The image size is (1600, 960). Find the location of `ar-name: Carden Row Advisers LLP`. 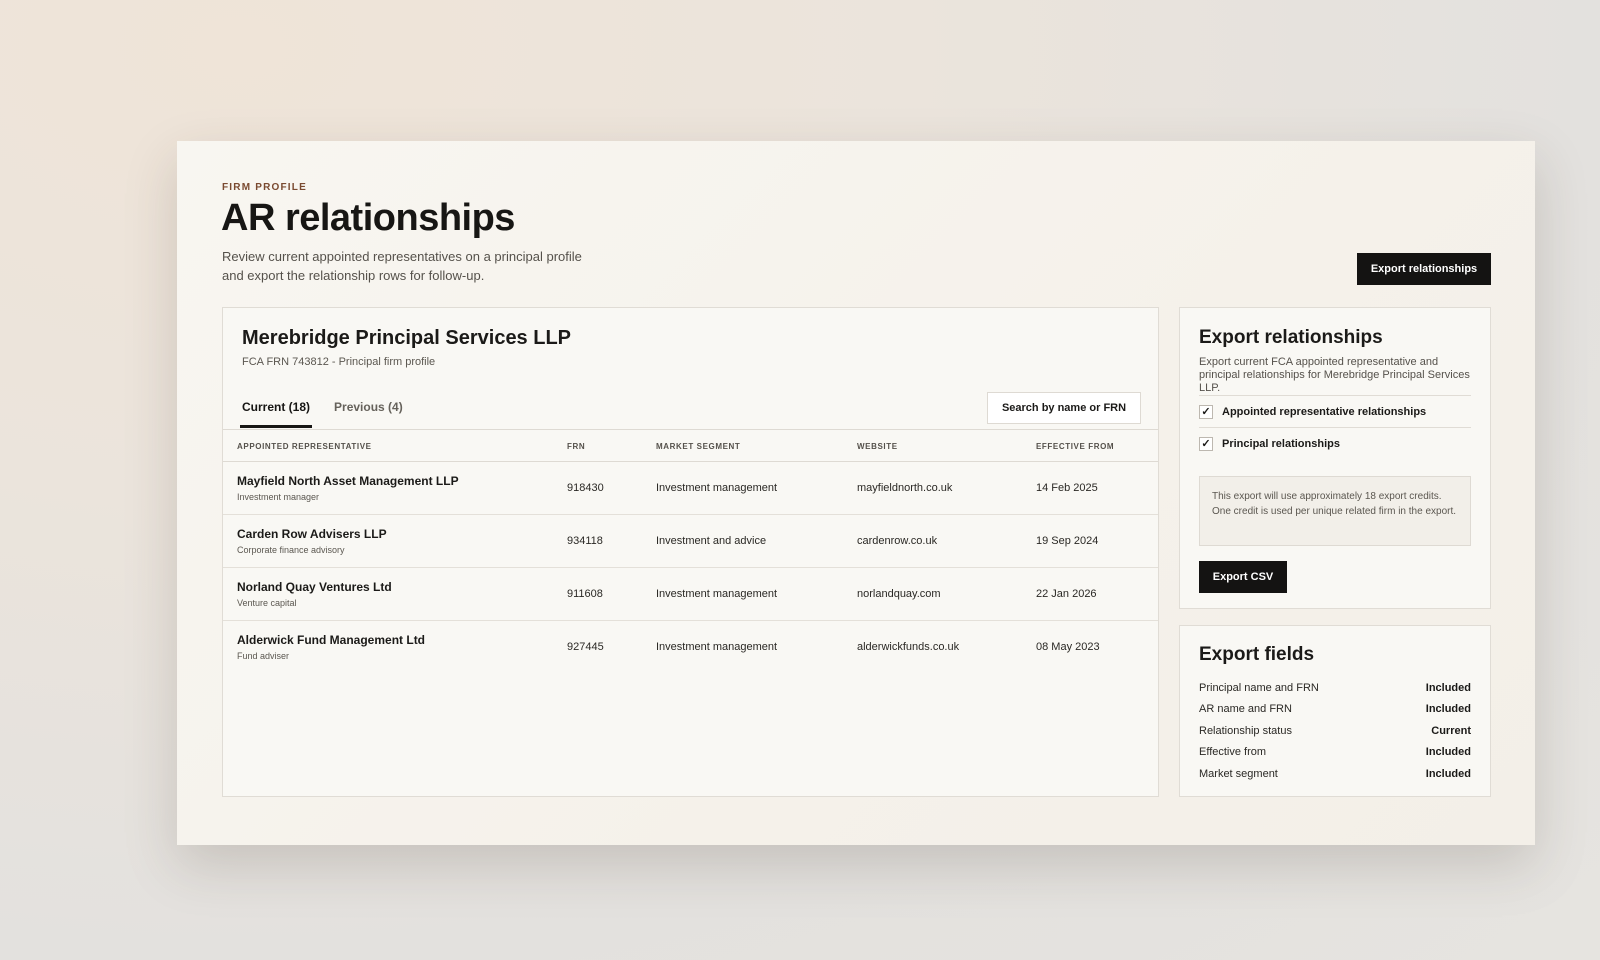

ar-name: Carden Row Advisers LLP is located at coordinates (312, 534).